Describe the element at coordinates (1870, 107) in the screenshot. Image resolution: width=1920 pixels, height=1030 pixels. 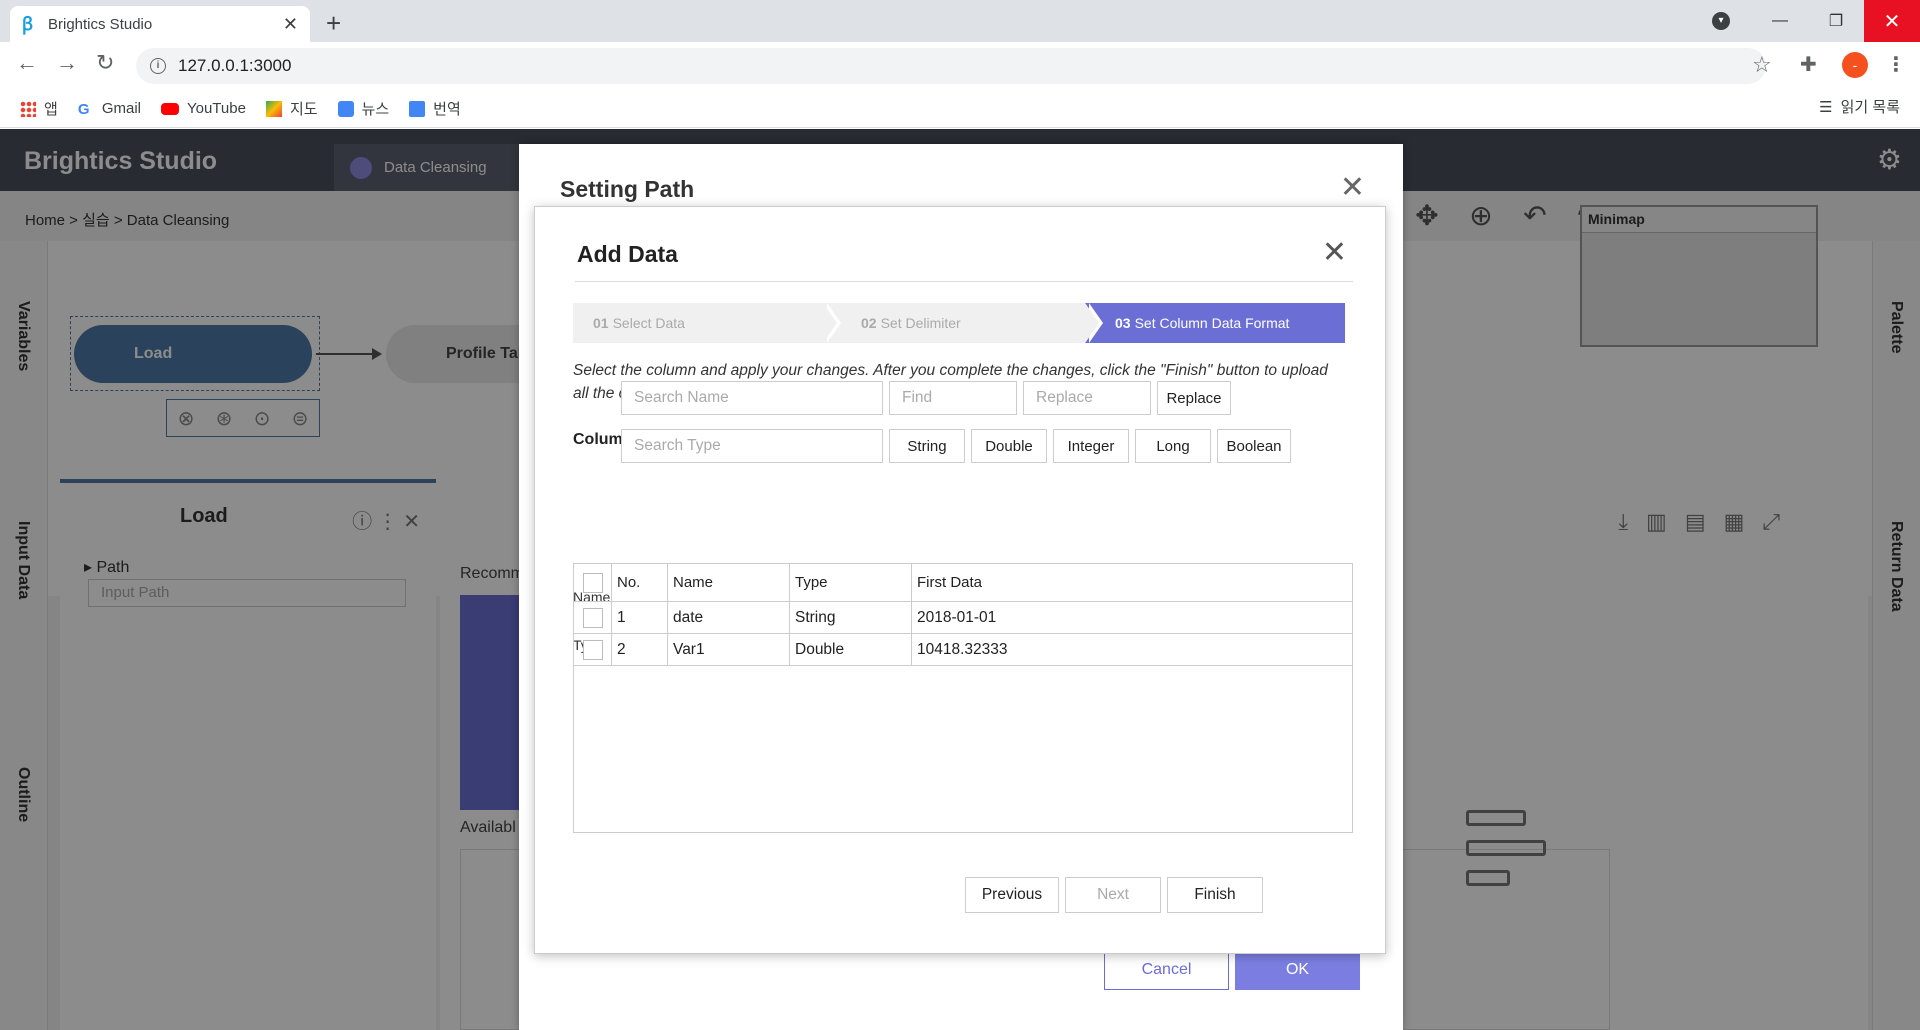
I see `reading-list-label: 읽기 목록` at that location.